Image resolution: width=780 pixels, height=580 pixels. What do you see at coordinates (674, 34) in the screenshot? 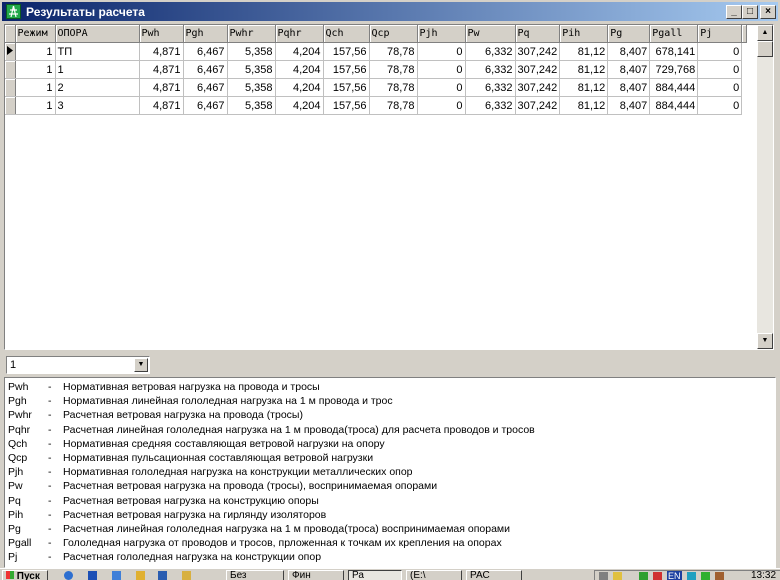
I see `column-header: Pgall` at bounding box center [674, 34].